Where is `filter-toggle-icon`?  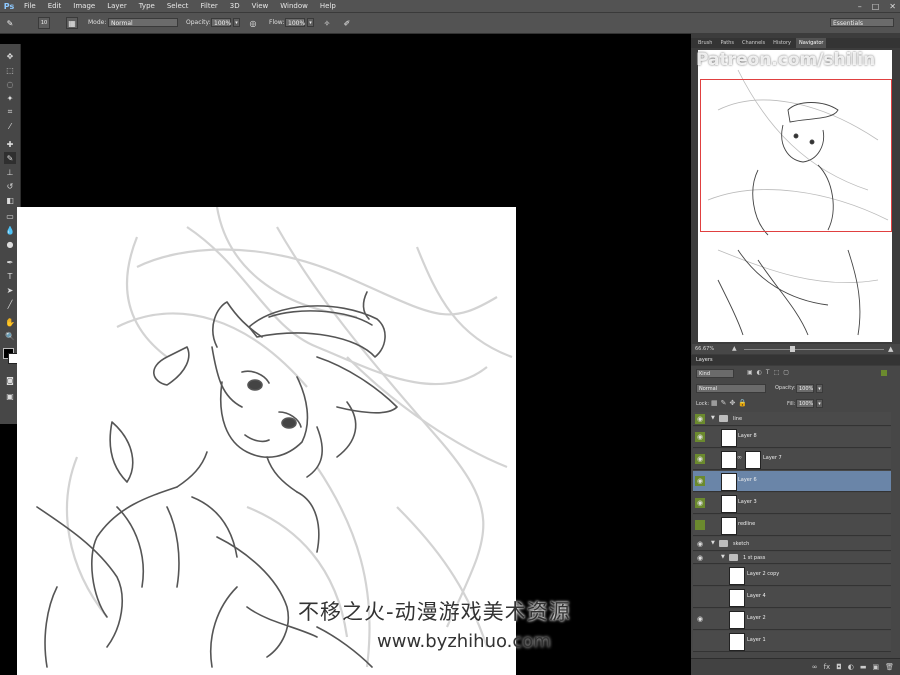 filter-toggle-icon is located at coordinates (884, 373).